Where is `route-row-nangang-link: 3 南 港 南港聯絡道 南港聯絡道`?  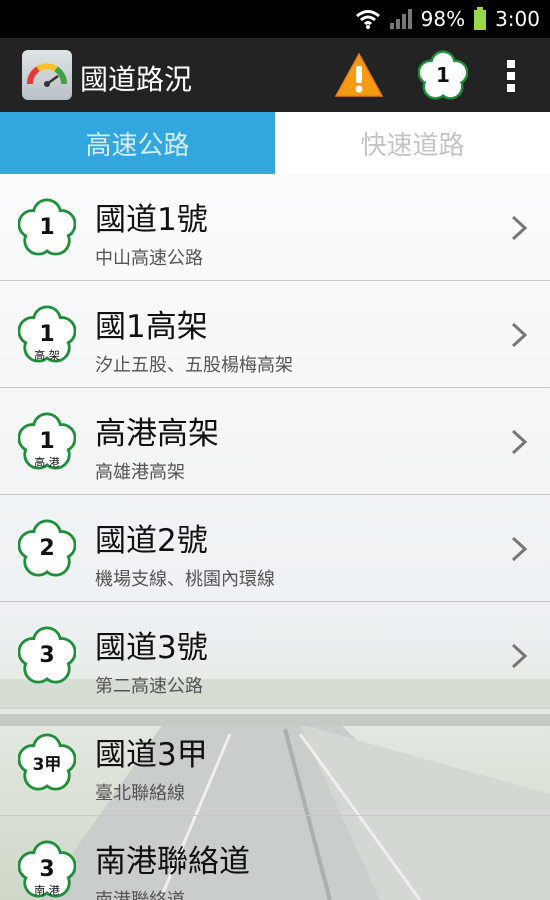 route-row-nangang-link: 3 南 港 南港聯絡道 南港聯絡道 is located at coordinates (275, 858).